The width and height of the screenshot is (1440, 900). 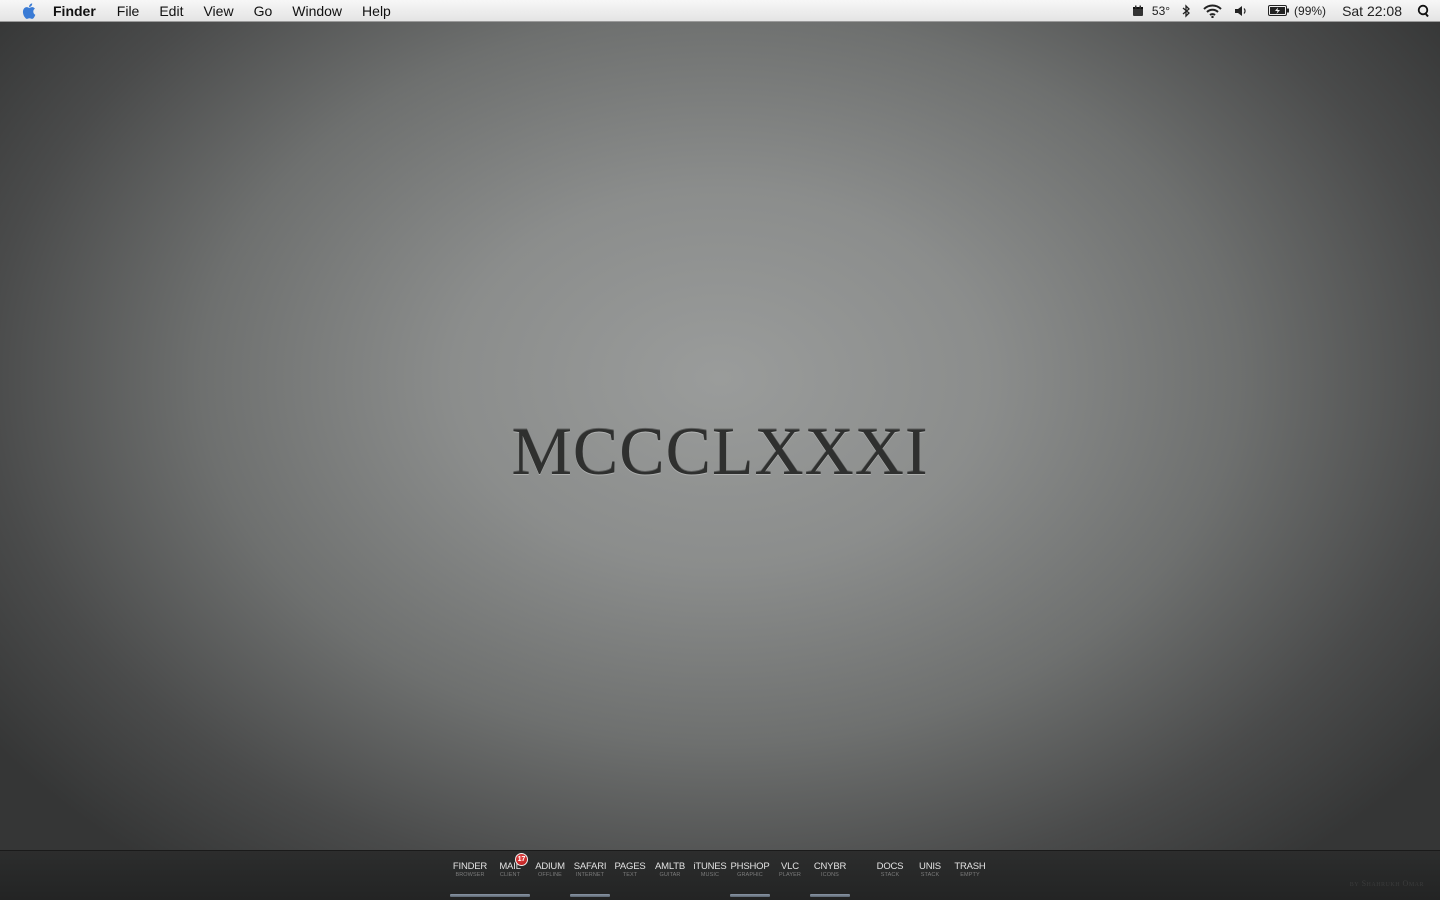 I want to click on desktop-wallpaper-title: MCCCLXXXI, so click(x=720, y=451).